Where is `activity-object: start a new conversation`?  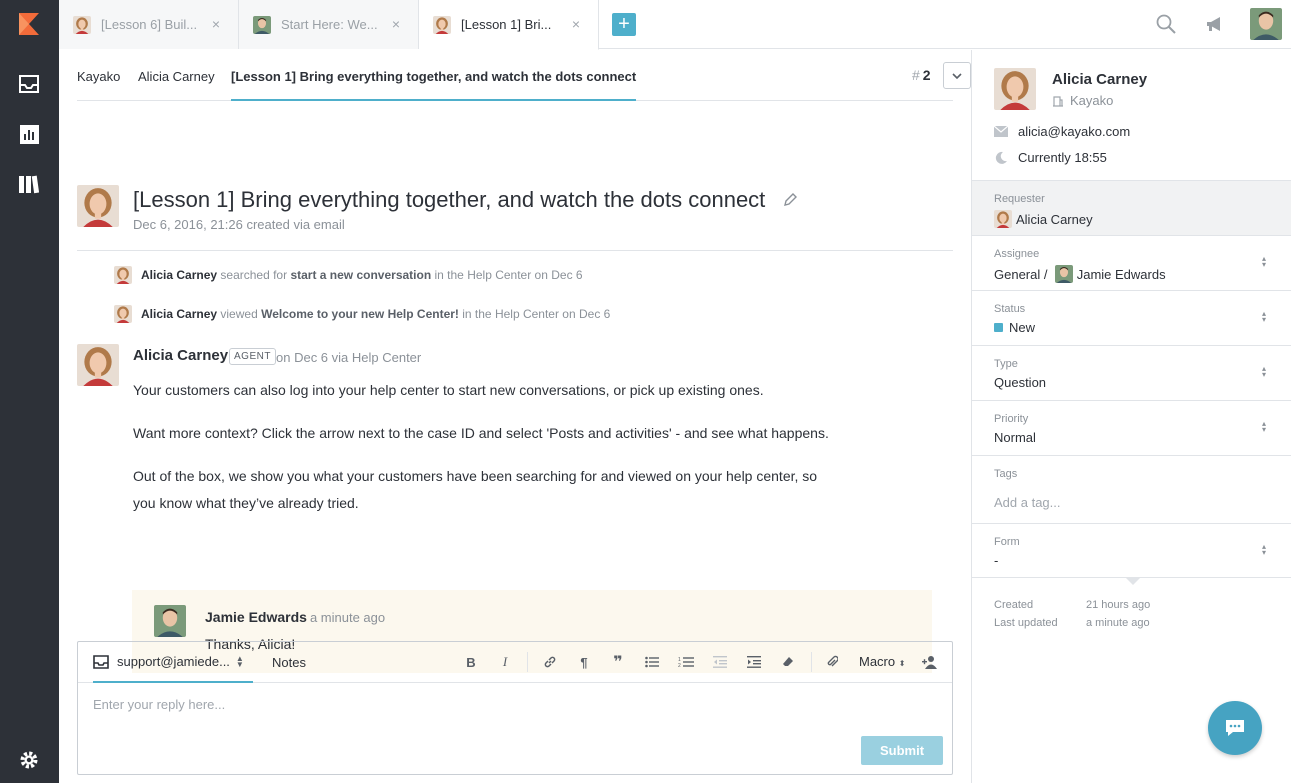 activity-object: start a new conversation is located at coordinates (361, 275).